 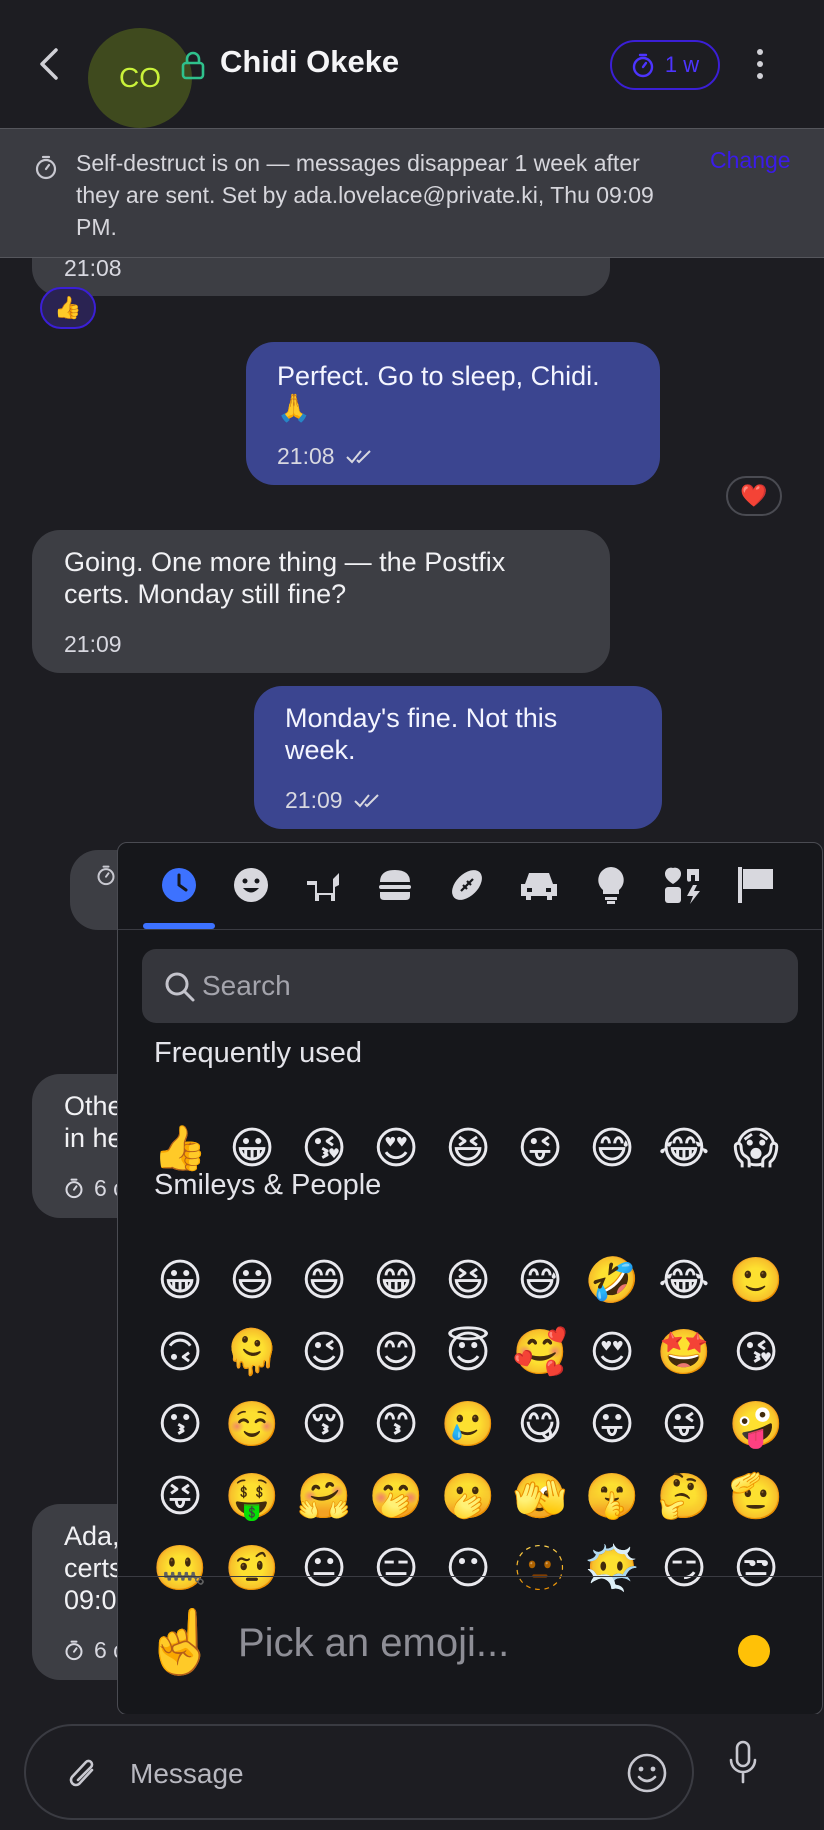 I want to click on avatar: CO, so click(x=140, y=78).